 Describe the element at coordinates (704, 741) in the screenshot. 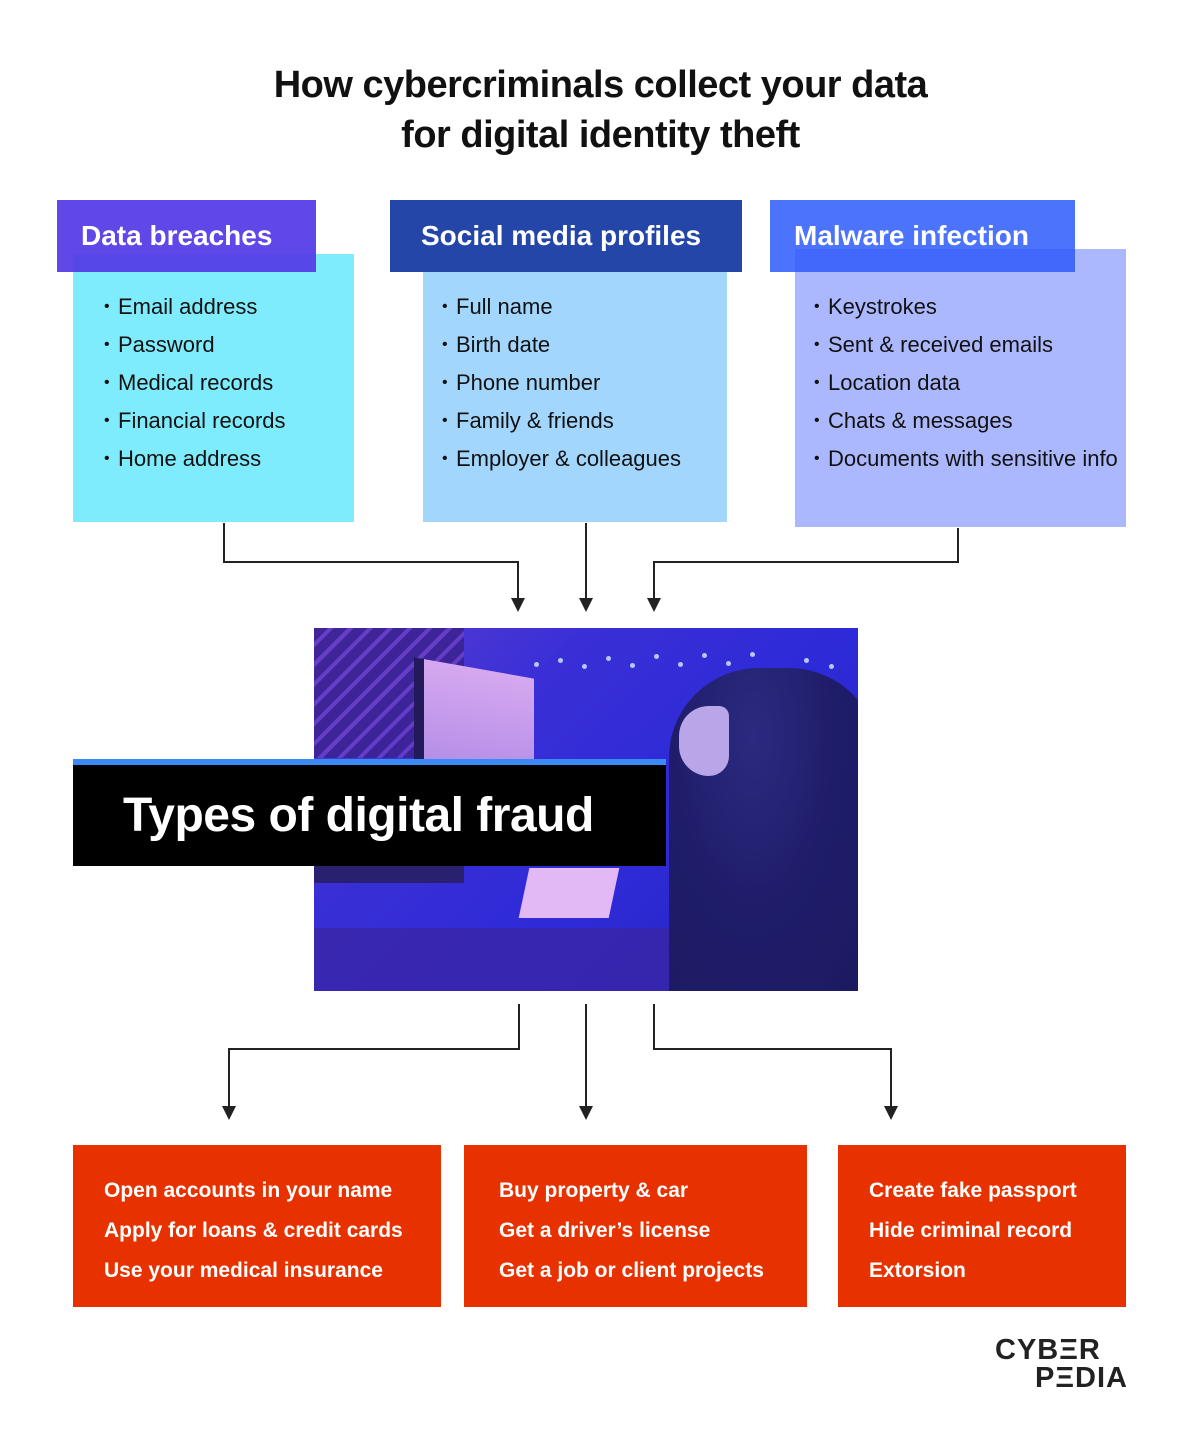

I see `mask` at that location.